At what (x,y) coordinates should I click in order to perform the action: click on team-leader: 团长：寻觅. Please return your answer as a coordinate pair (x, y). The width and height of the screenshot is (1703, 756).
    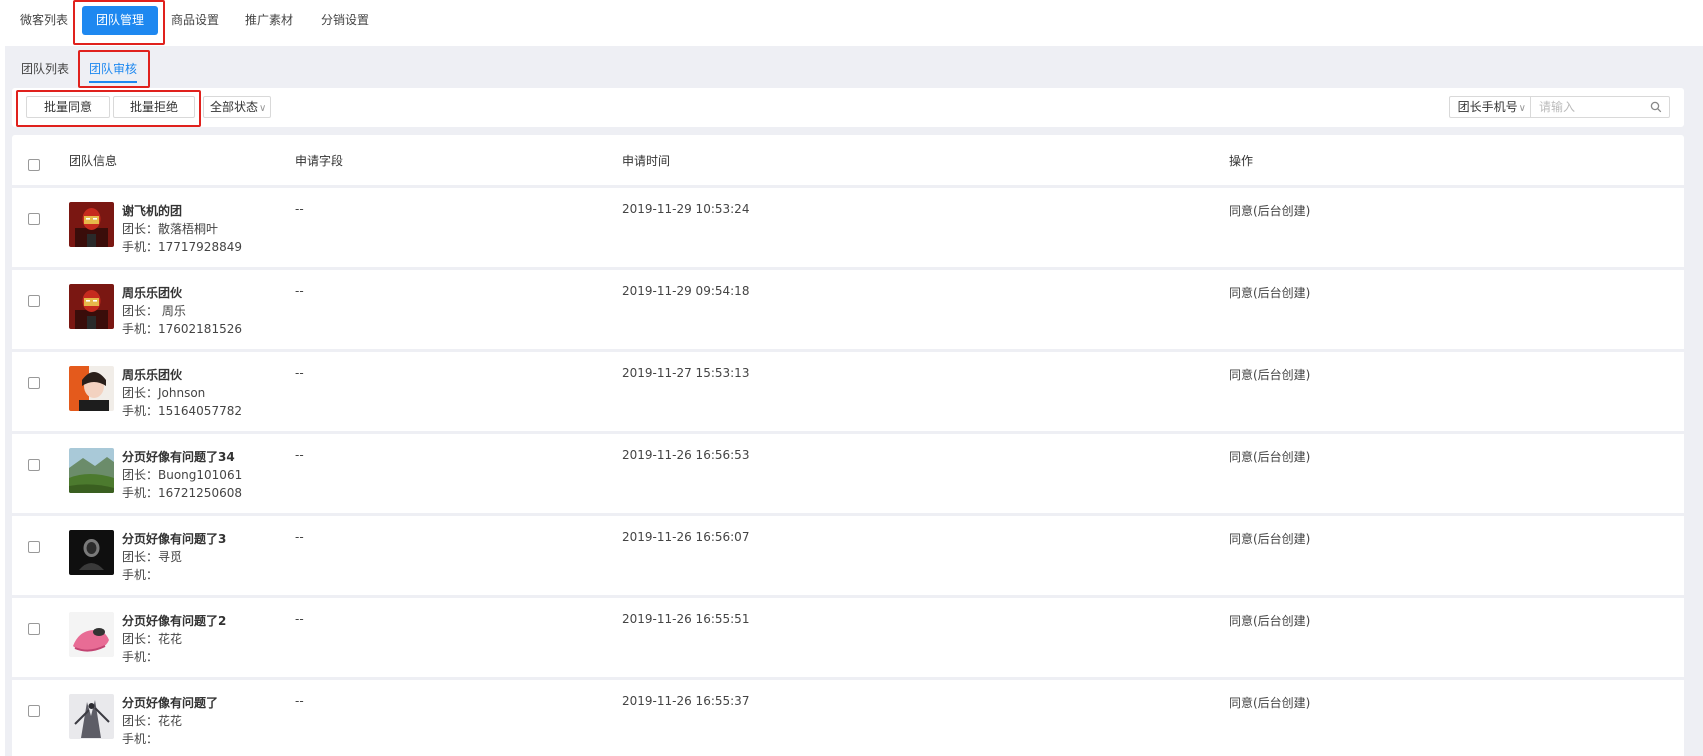
    Looking at the image, I should click on (152, 557).